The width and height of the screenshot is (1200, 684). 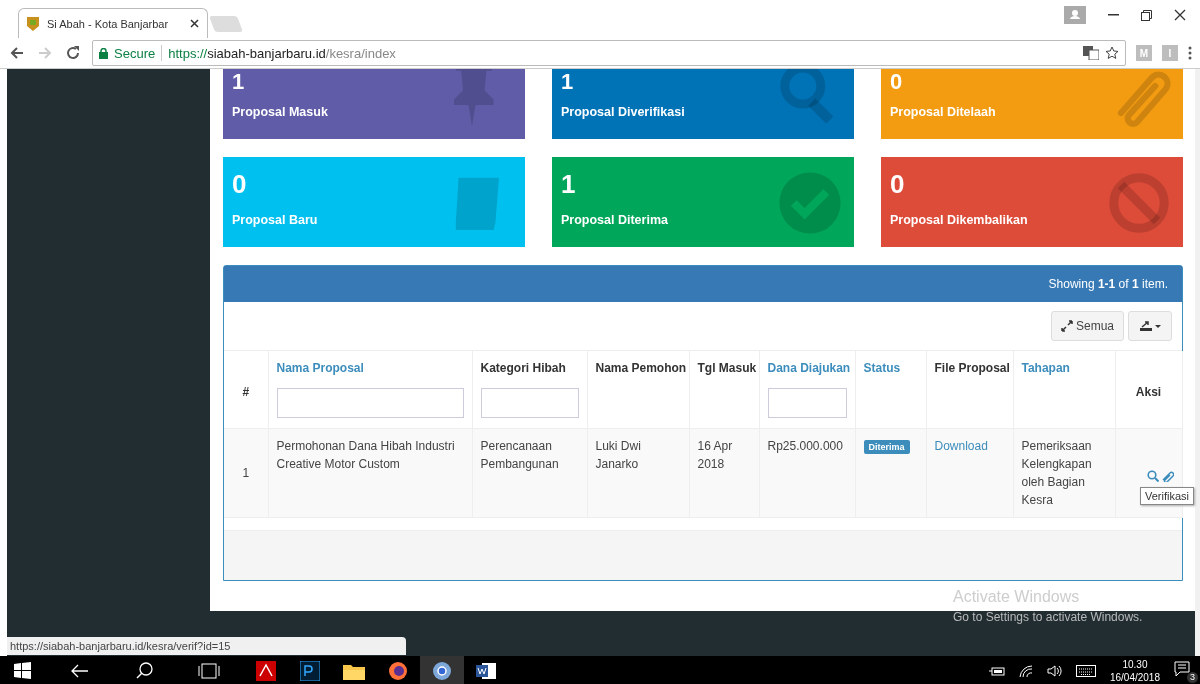 What do you see at coordinates (1182, 668) in the screenshot?
I see `notification-icon` at bounding box center [1182, 668].